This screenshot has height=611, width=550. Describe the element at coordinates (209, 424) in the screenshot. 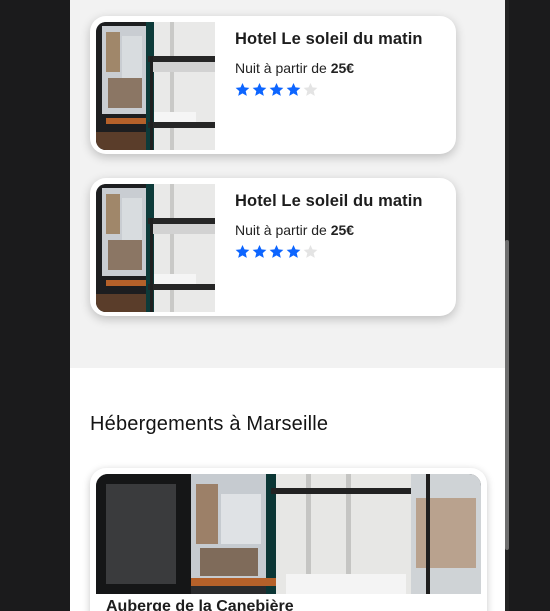

I see `section-title: Hébergements à Marseille` at that location.